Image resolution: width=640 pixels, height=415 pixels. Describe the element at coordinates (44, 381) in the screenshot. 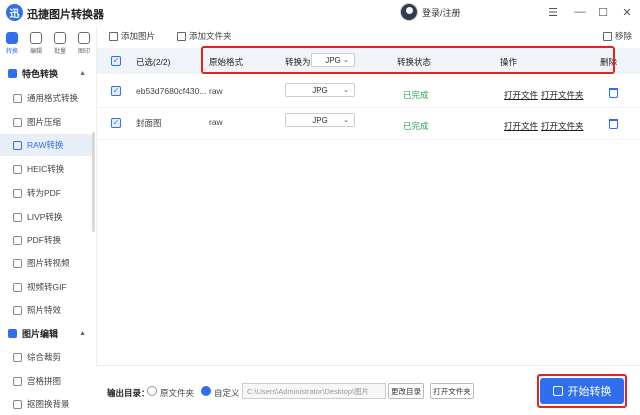

I see `sidebar-item-label: 宫格拼图` at that location.